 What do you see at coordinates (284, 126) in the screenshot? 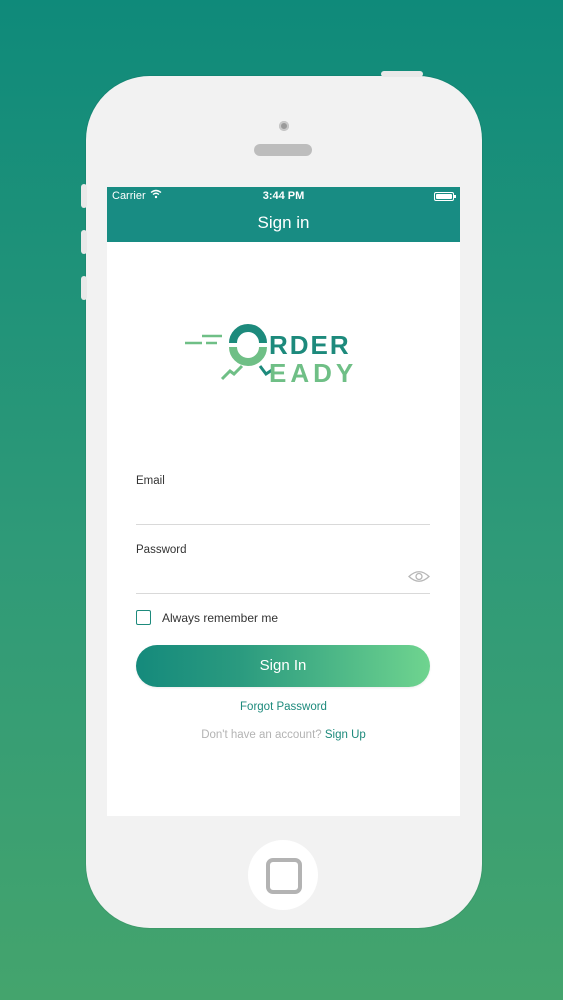
I see `front-camera` at bounding box center [284, 126].